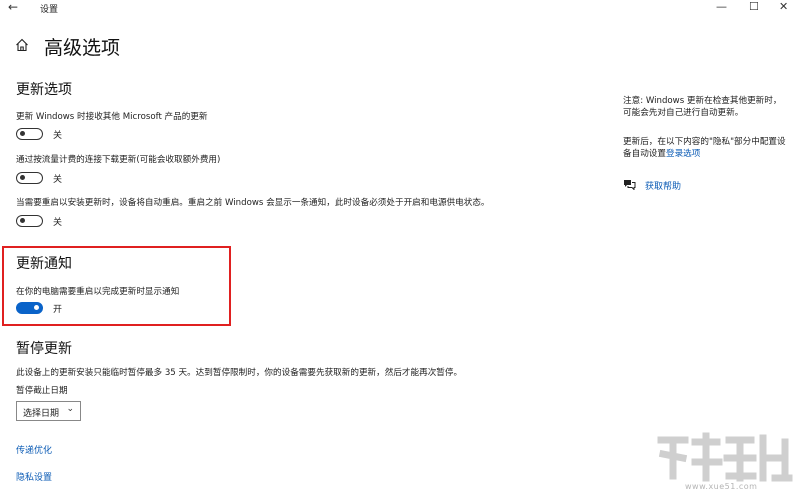 The width and height of the screenshot is (796, 493). I want to click on minimize-button: —, so click(721, 7).